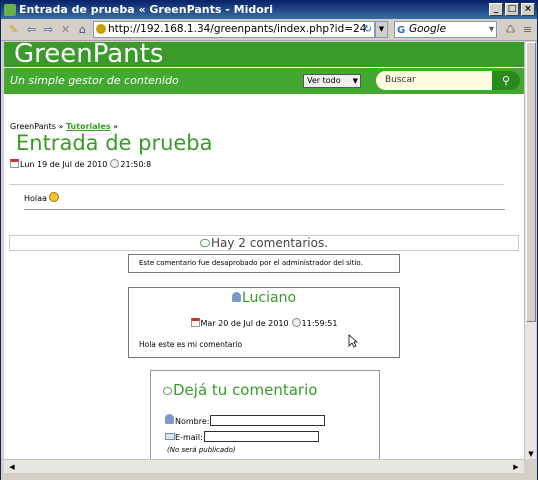 The height and width of the screenshot is (480, 538). Describe the element at coordinates (13, 29) in the screenshot. I see `new-tab-icon: ✎` at that location.